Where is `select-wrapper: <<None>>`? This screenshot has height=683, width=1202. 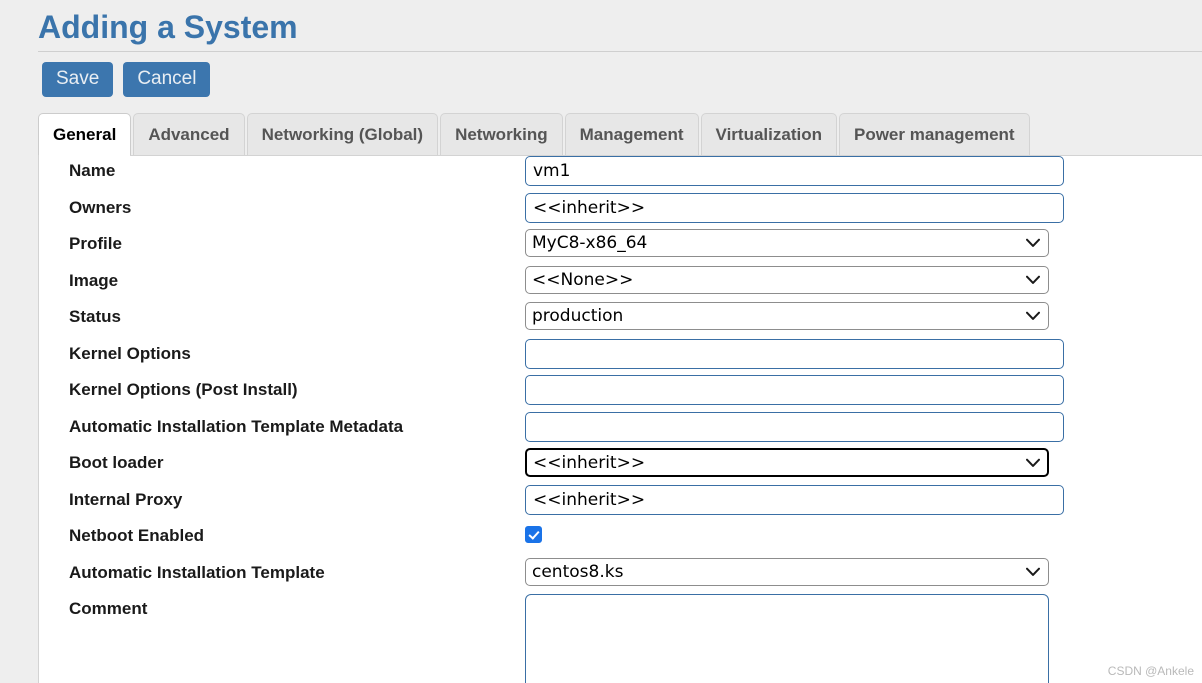
select-wrapper: <<None>> is located at coordinates (787, 279).